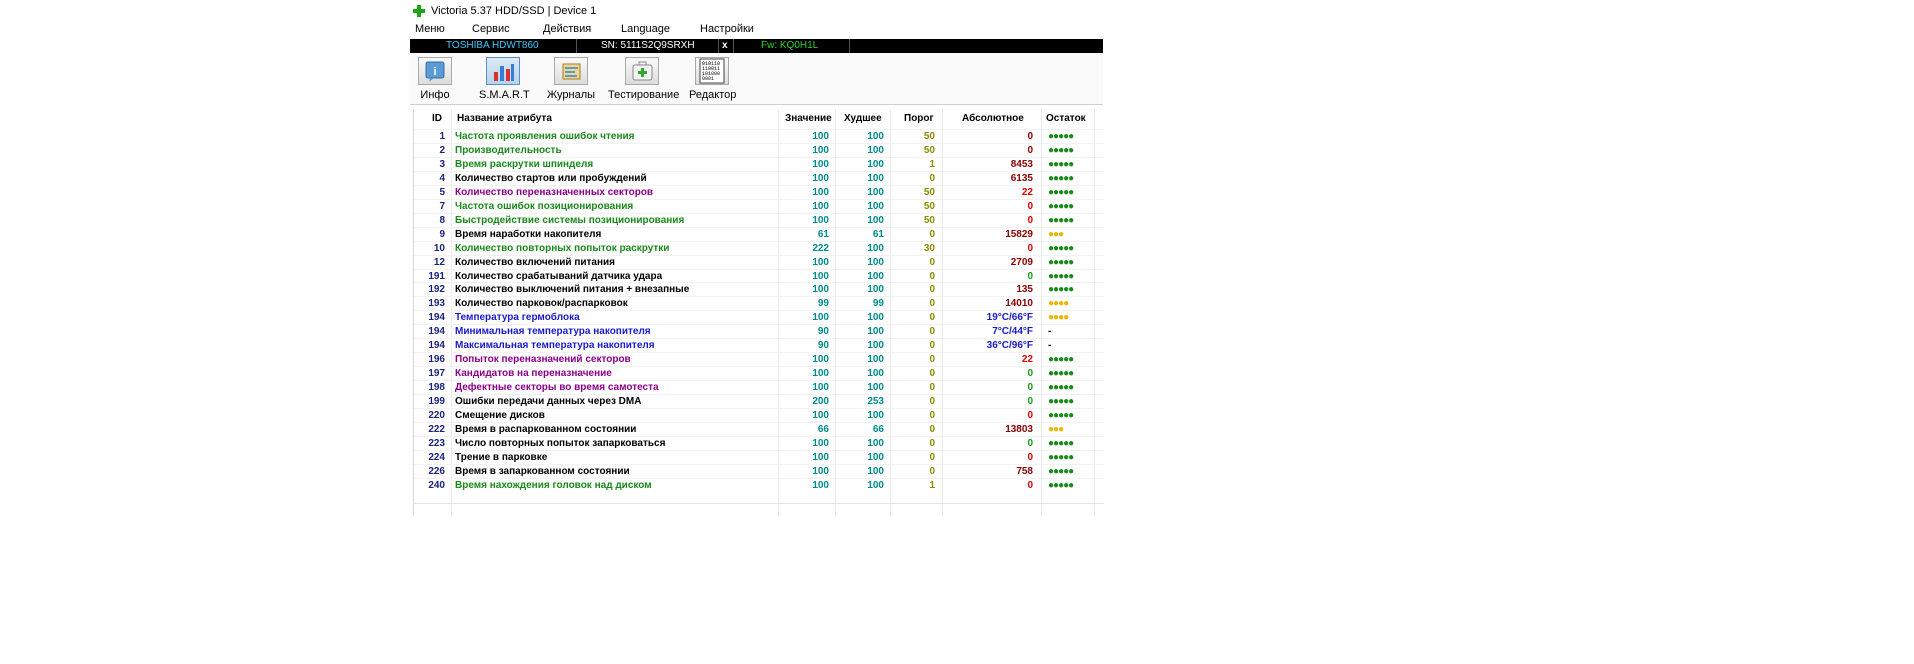 This screenshot has width=1914, height=664. What do you see at coordinates (1066, 118) in the screenshot?
I see `header-health: Остаток` at bounding box center [1066, 118].